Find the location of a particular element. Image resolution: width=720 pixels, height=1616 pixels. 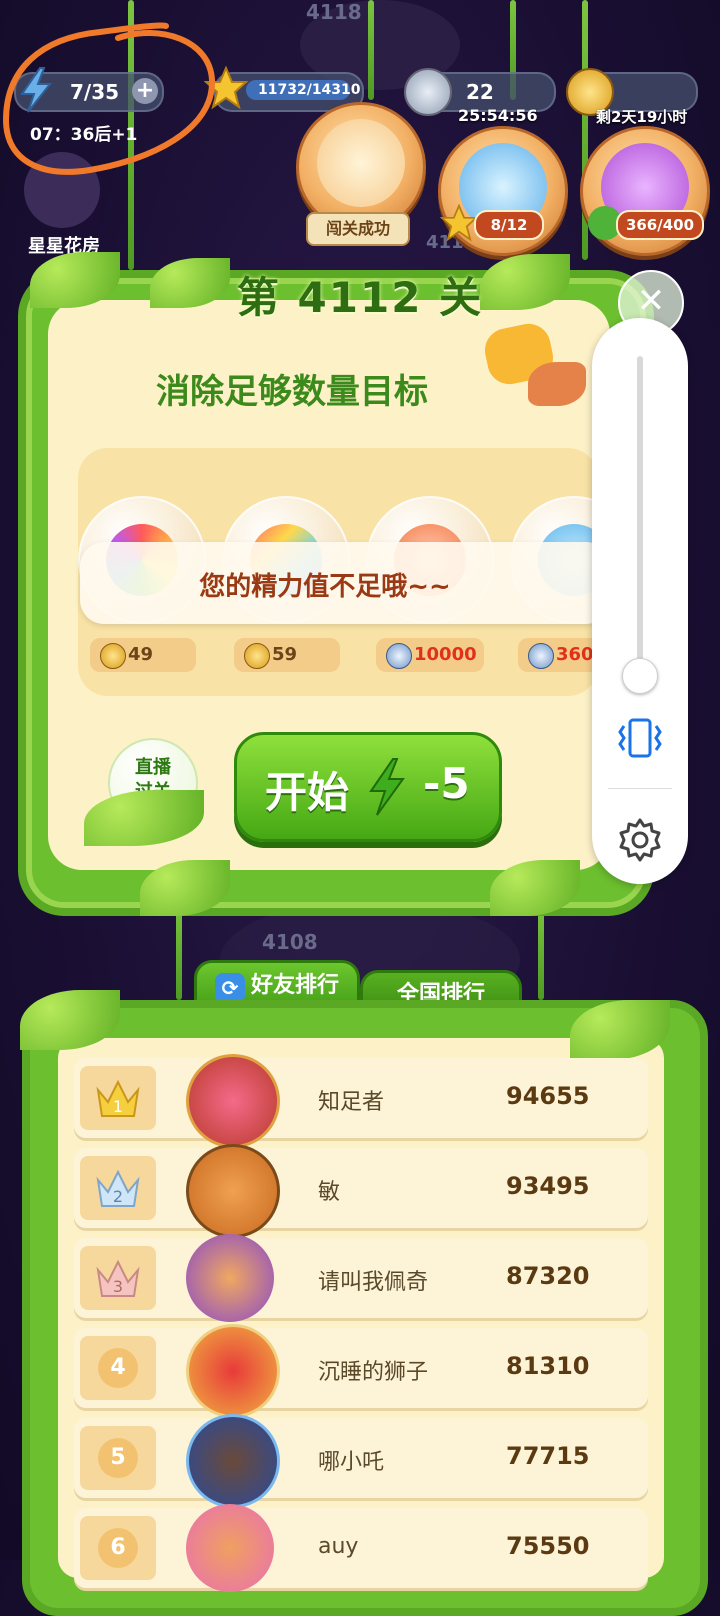

leaderboard-row: 4 沉睡的狮子 81310 is located at coordinates (361, 1371).